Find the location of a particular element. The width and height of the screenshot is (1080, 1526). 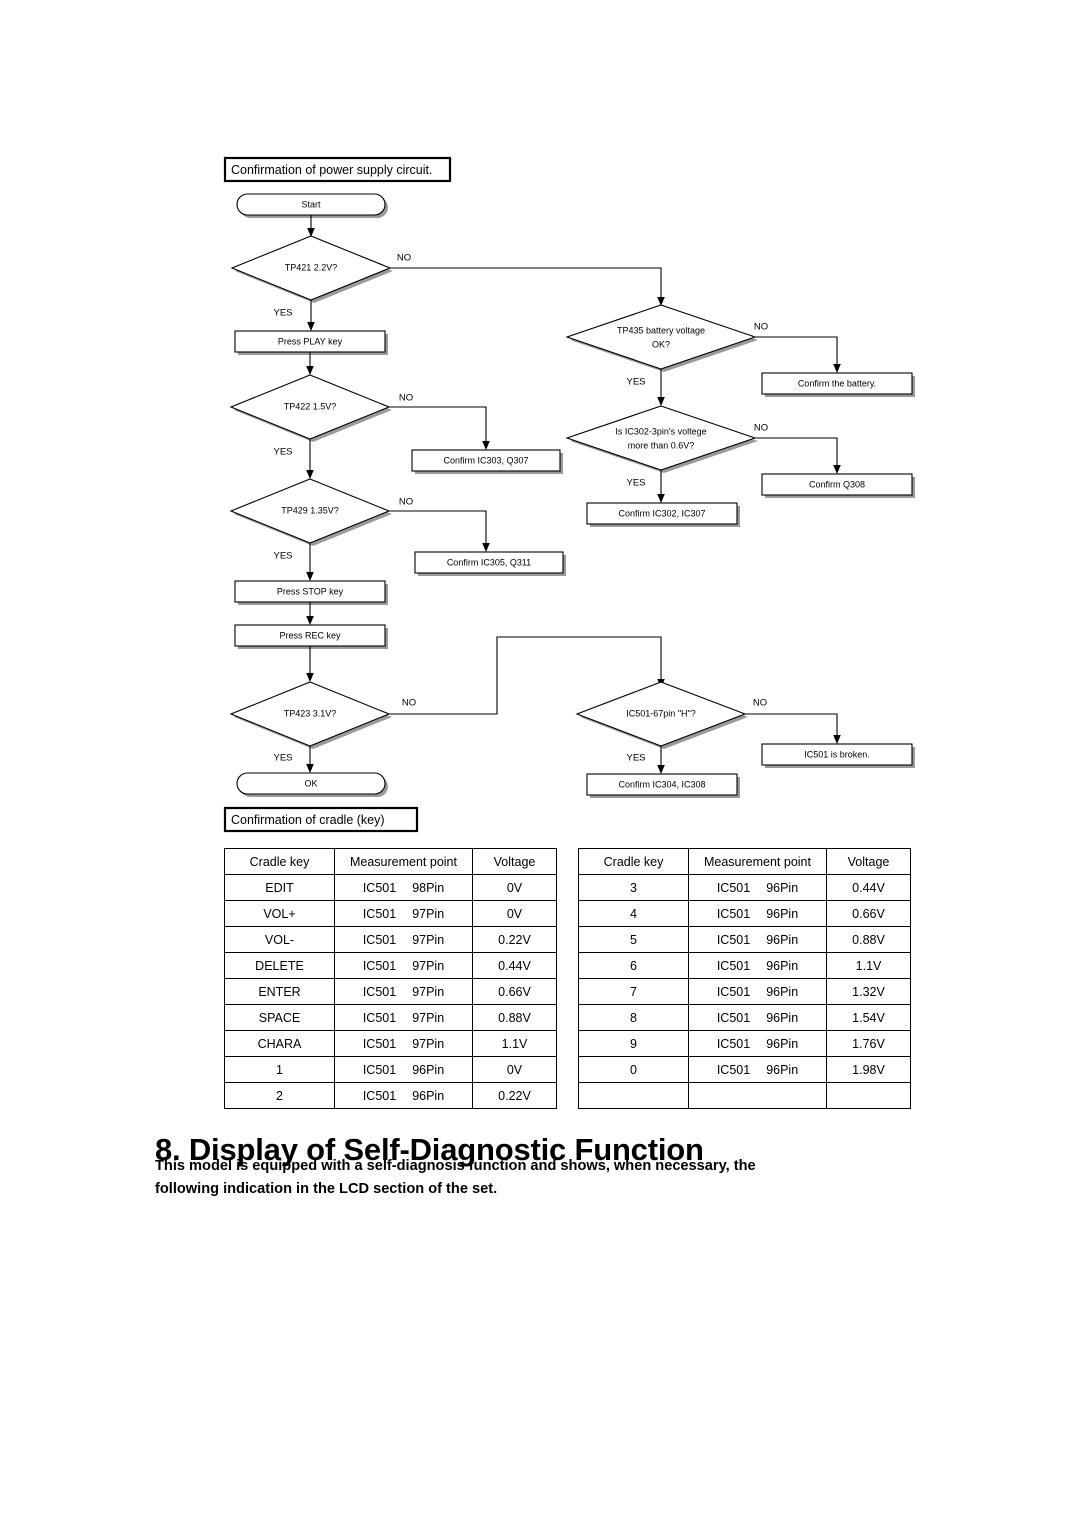

decision-ic501-67pin-label: IC501-67pin "H"? is located at coordinates (660, 713).